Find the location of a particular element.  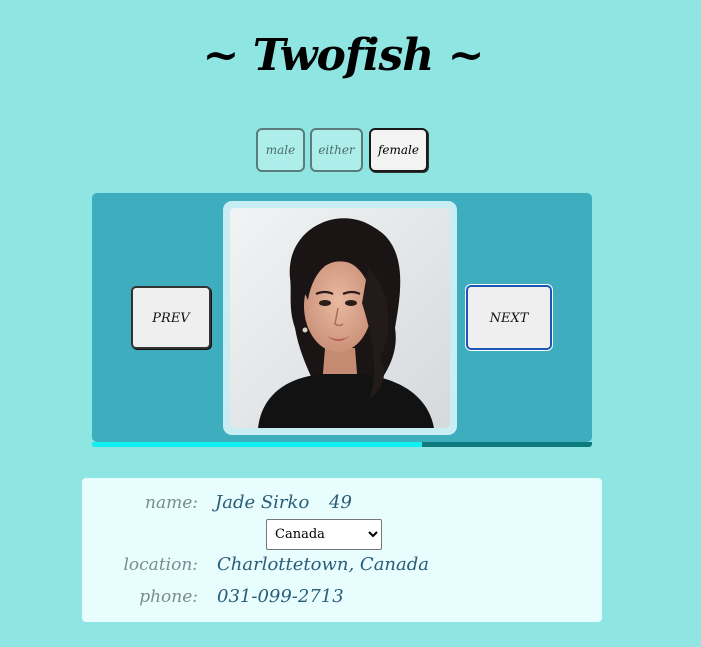

profile-name: Jade Sirko is located at coordinates (262, 502).